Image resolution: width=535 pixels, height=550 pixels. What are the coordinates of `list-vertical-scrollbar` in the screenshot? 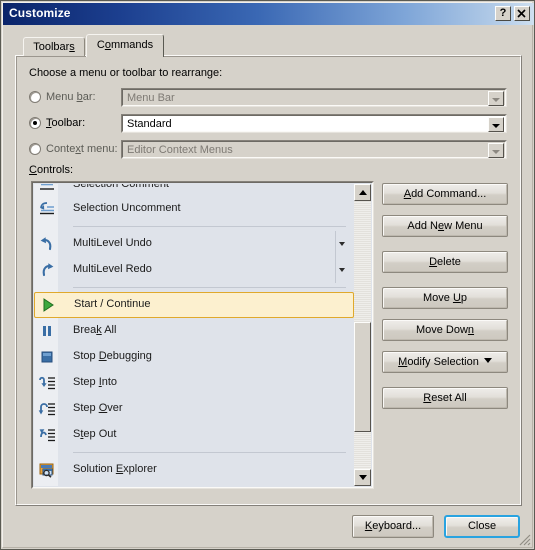 It's located at (362, 335).